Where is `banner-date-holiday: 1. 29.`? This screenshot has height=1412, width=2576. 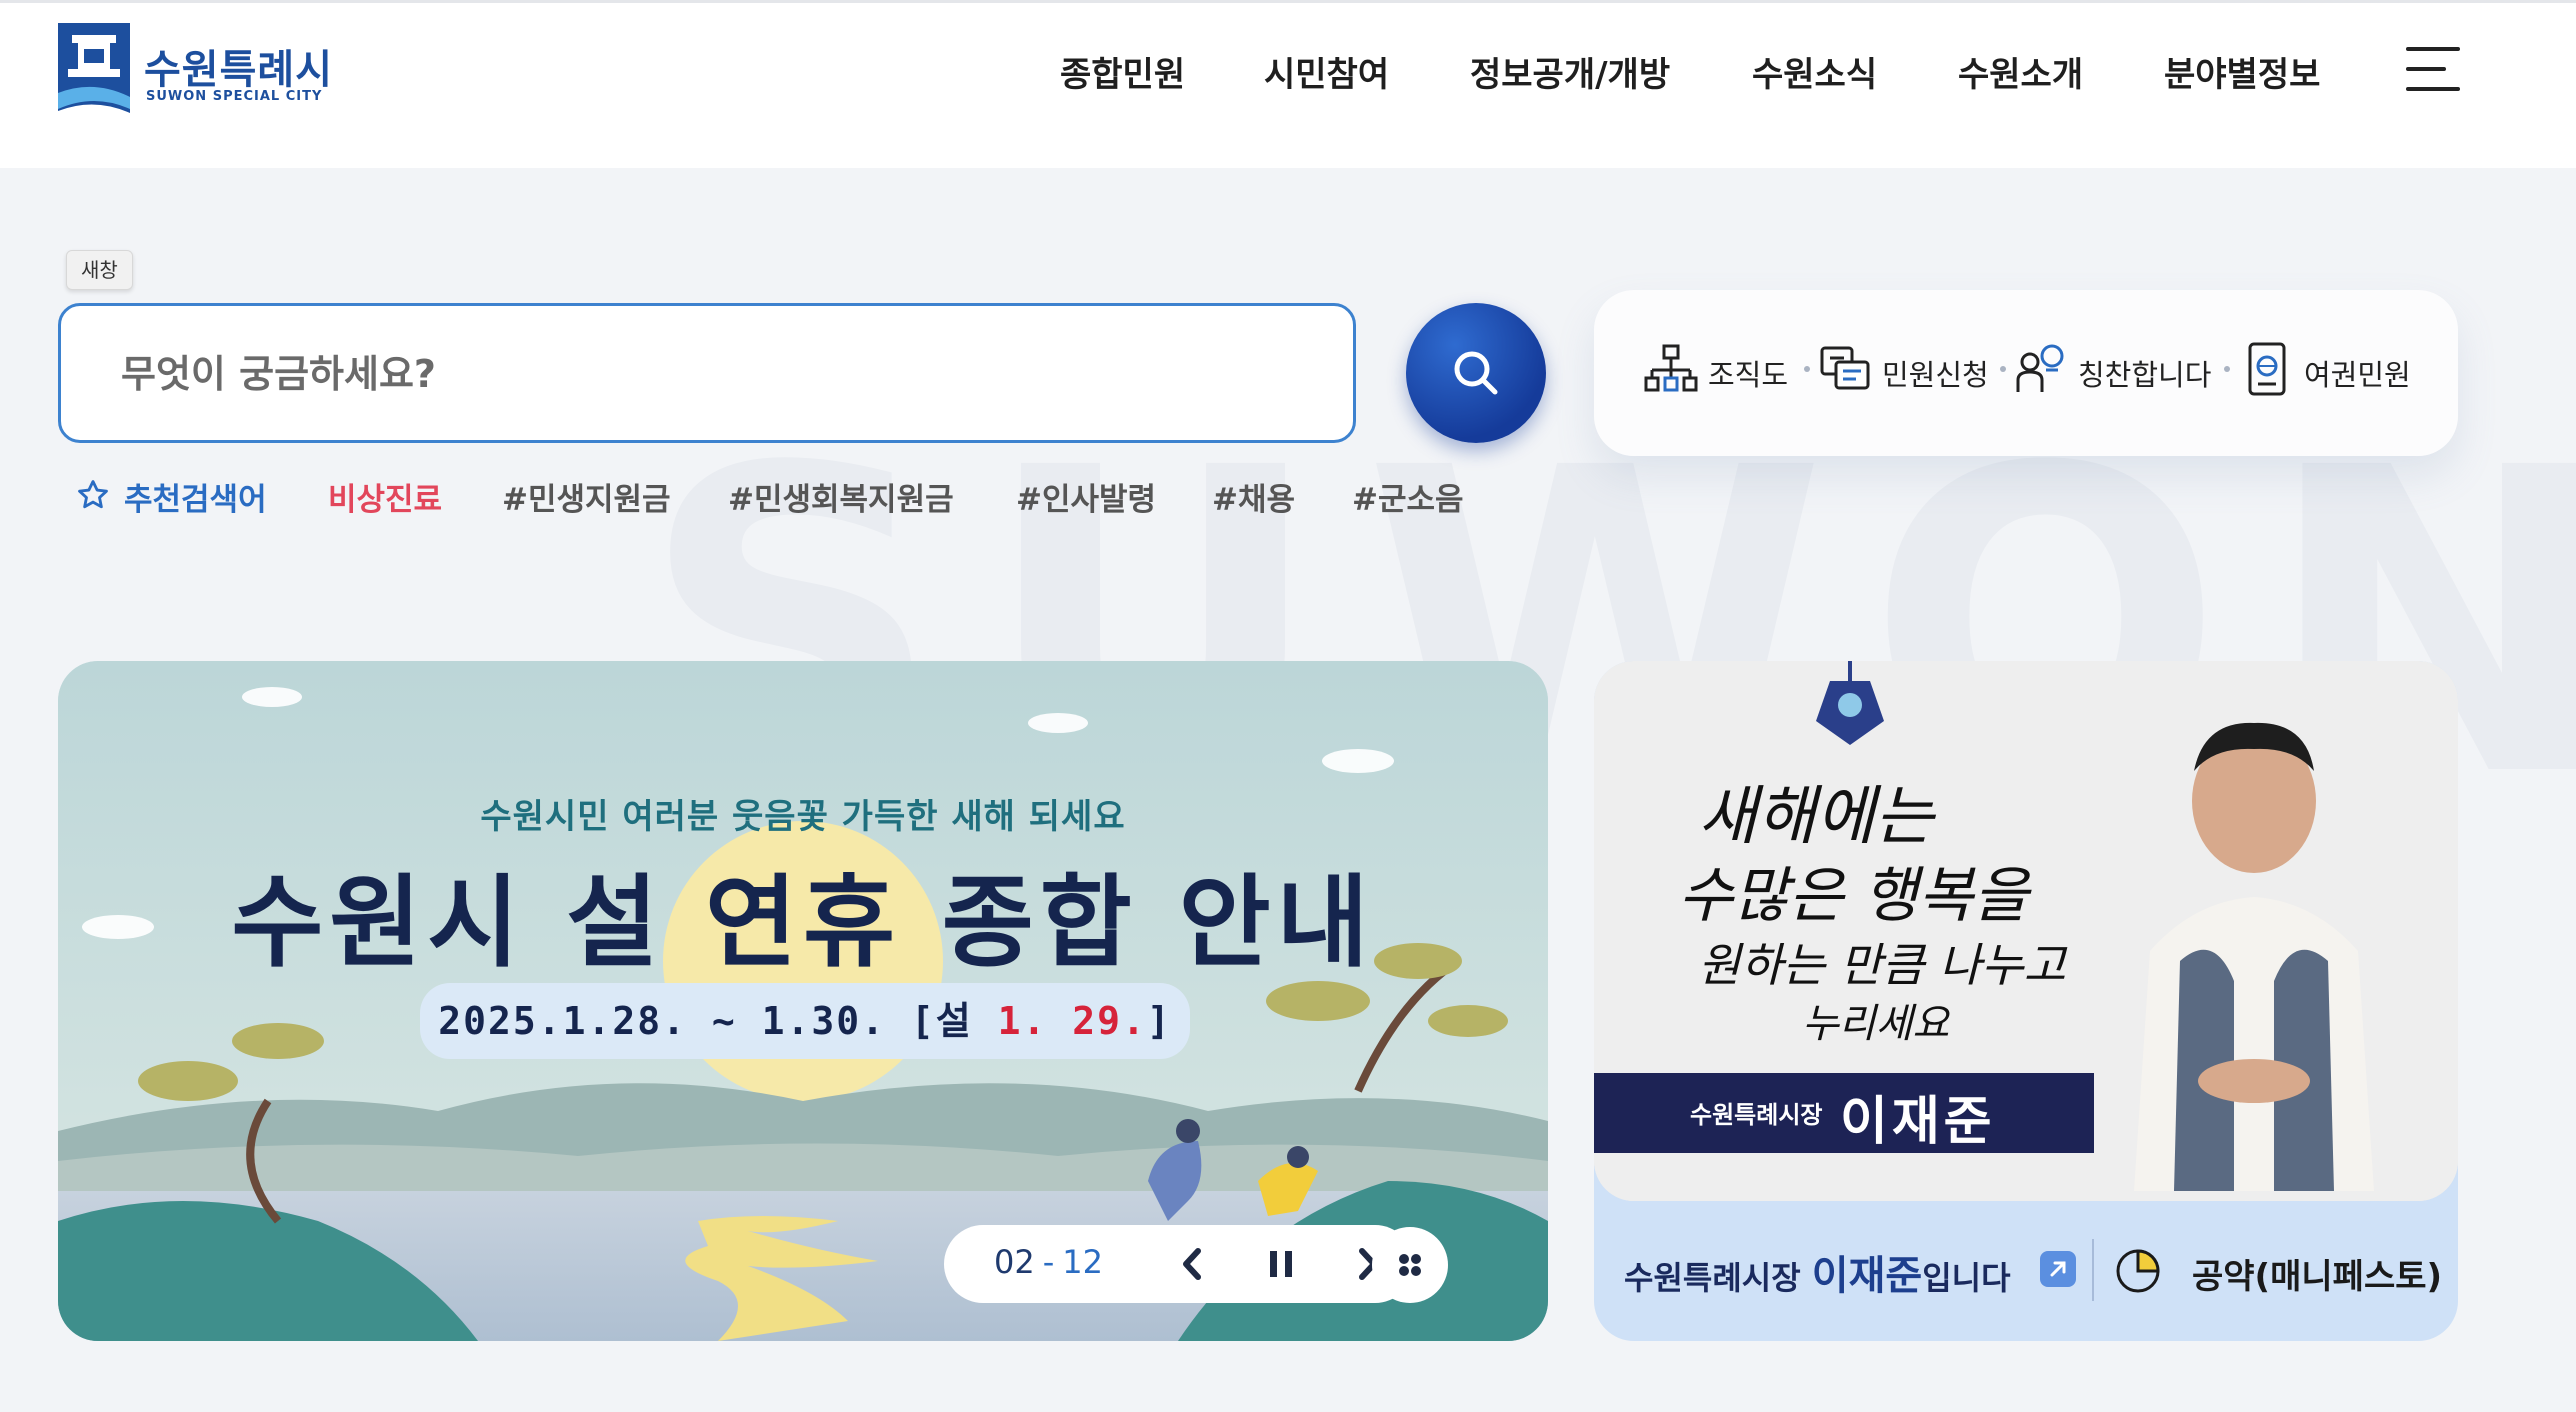
banner-date-holiday: 1. 29. is located at coordinates (1072, 1021).